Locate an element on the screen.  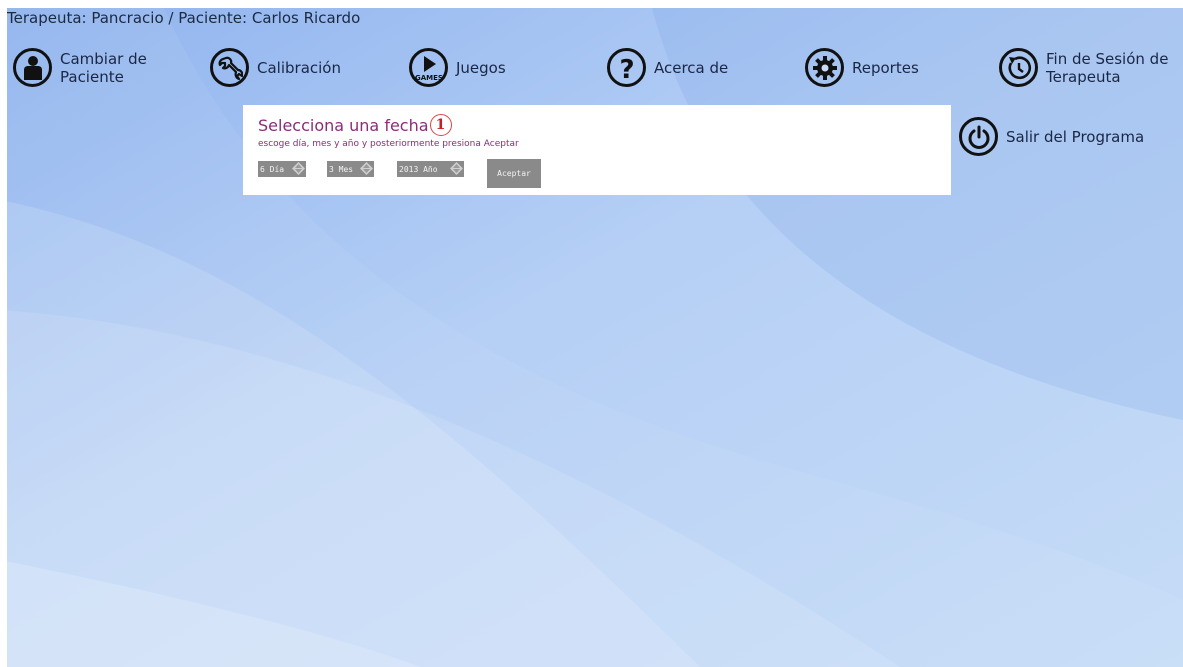
change-patient-button: Cambiar de Paciente is located at coordinates (80, 67).